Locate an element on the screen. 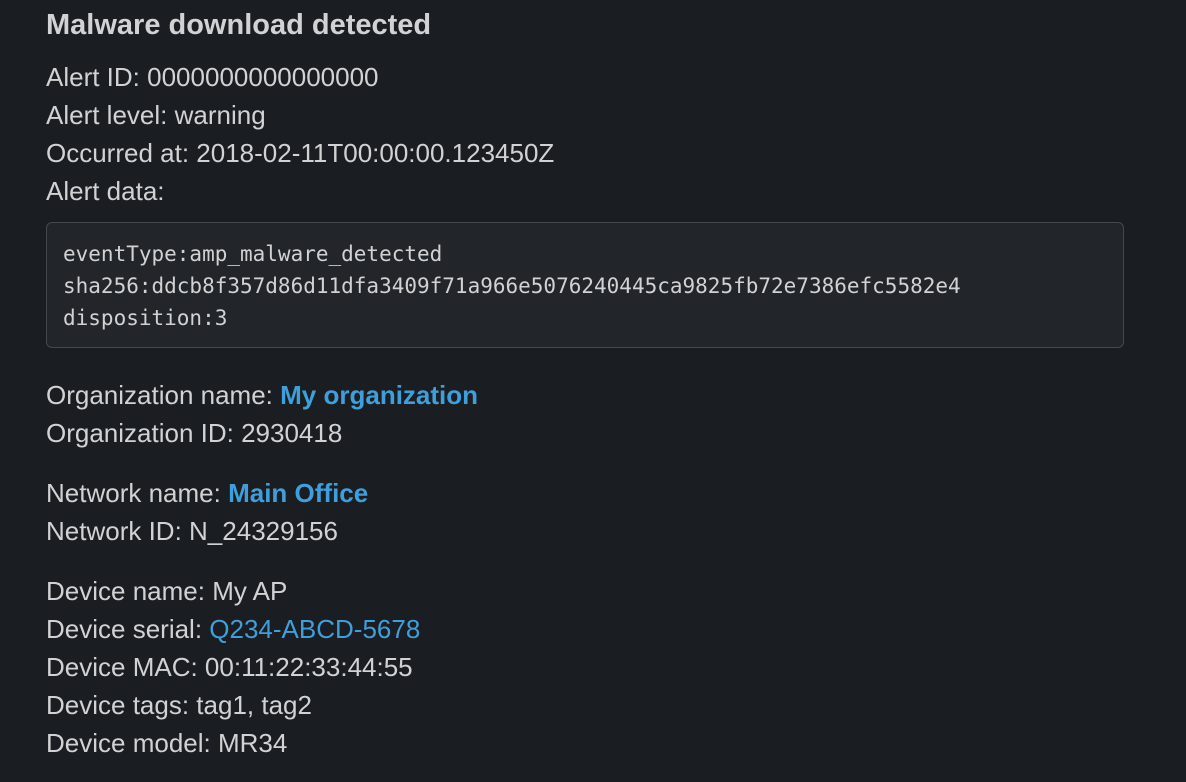 The image size is (1186, 782). device-tags-label: Device tags: is located at coordinates (121, 705).